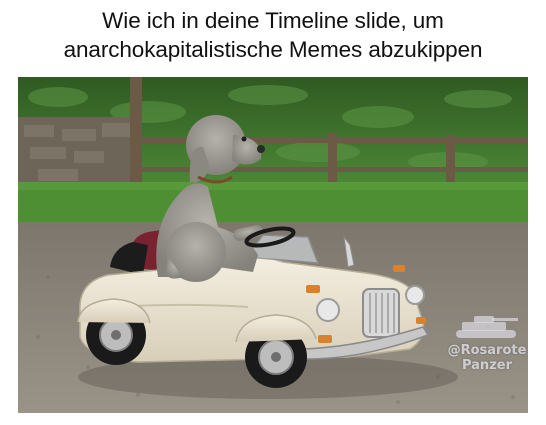 This screenshot has height=425, width=546. What do you see at coordinates (487, 350) in the screenshot?
I see `watermark-handle: @Rosarote` at bounding box center [487, 350].